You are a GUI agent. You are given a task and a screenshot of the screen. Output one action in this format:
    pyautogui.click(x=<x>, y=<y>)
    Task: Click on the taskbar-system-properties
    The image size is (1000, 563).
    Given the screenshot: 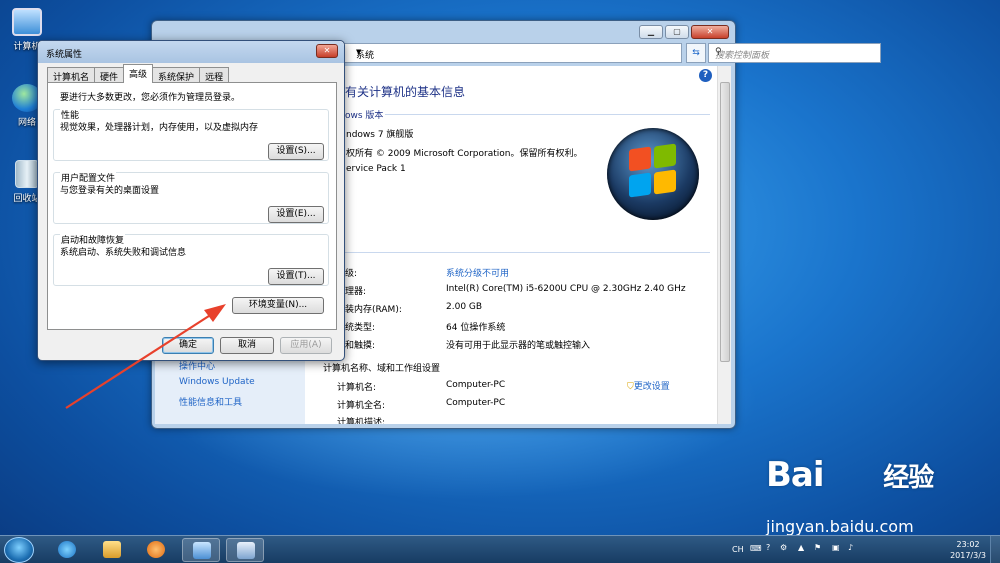 What is the action you would take?
    pyautogui.click(x=245, y=550)
    